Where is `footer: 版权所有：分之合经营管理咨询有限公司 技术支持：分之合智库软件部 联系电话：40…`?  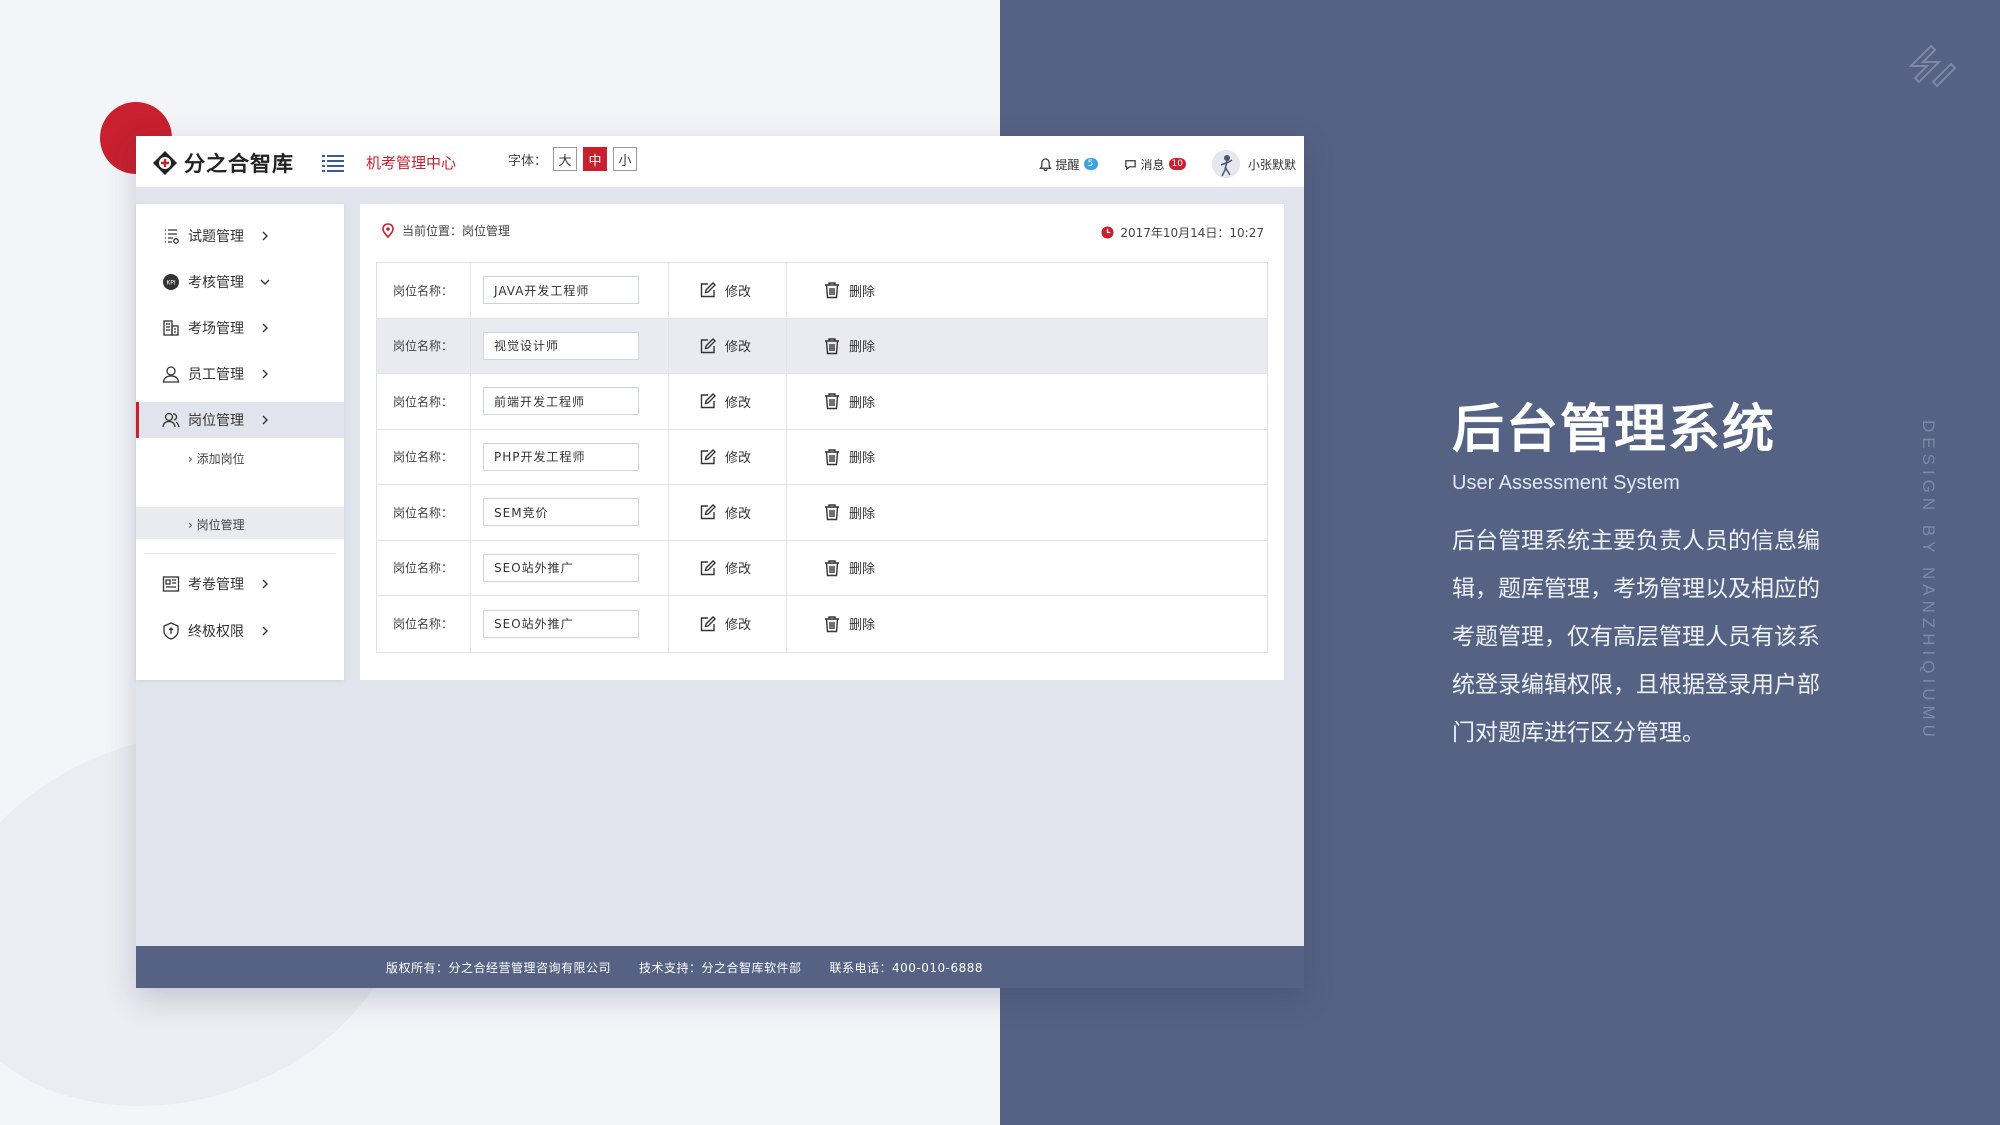 footer: 版权所有：分之合经营管理咨询有限公司 技术支持：分之合智库软件部 联系电话：40… is located at coordinates (720, 967).